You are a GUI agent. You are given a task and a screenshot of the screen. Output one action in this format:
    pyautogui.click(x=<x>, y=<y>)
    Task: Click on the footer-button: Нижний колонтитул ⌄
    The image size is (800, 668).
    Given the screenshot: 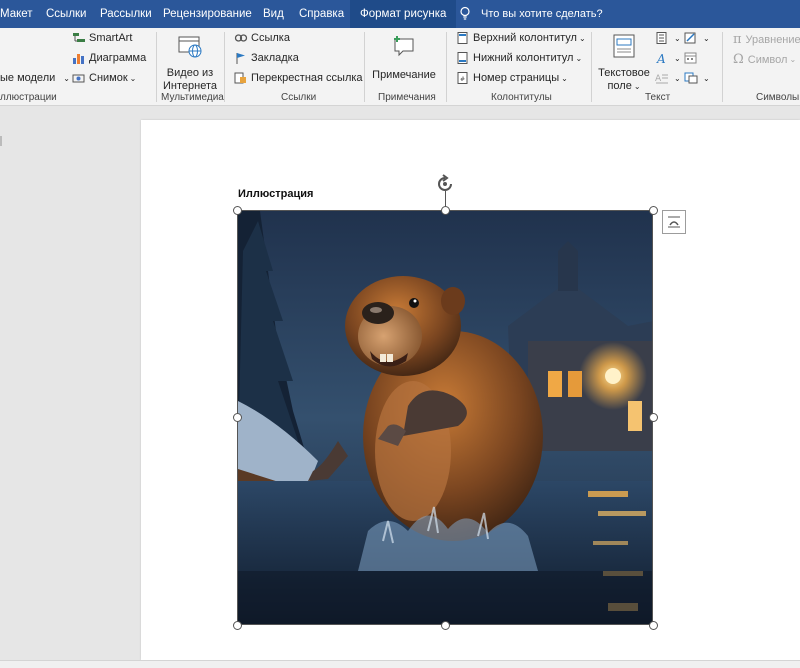 What is the action you would take?
    pyautogui.click(x=519, y=58)
    